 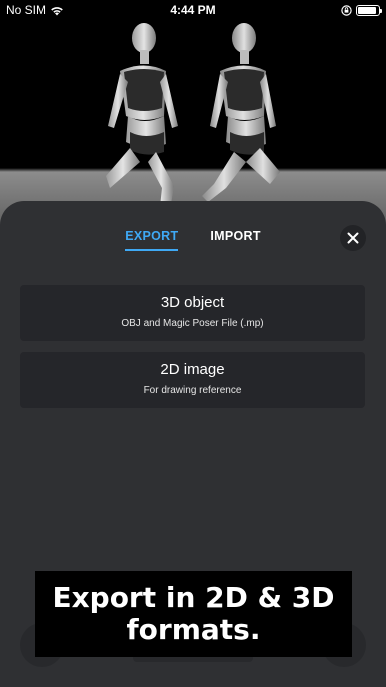 What do you see at coordinates (193, 10) in the screenshot?
I see `status-bar: No SIM 4:44 PM` at bounding box center [193, 10].